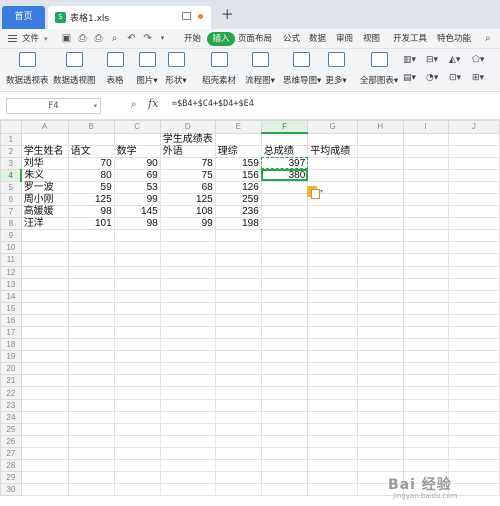 This screenshot has height=506, width=500. Describe the element at coordinates (410, 39) in the screenshot. I see `tab-developer: 开发工具` at that location.